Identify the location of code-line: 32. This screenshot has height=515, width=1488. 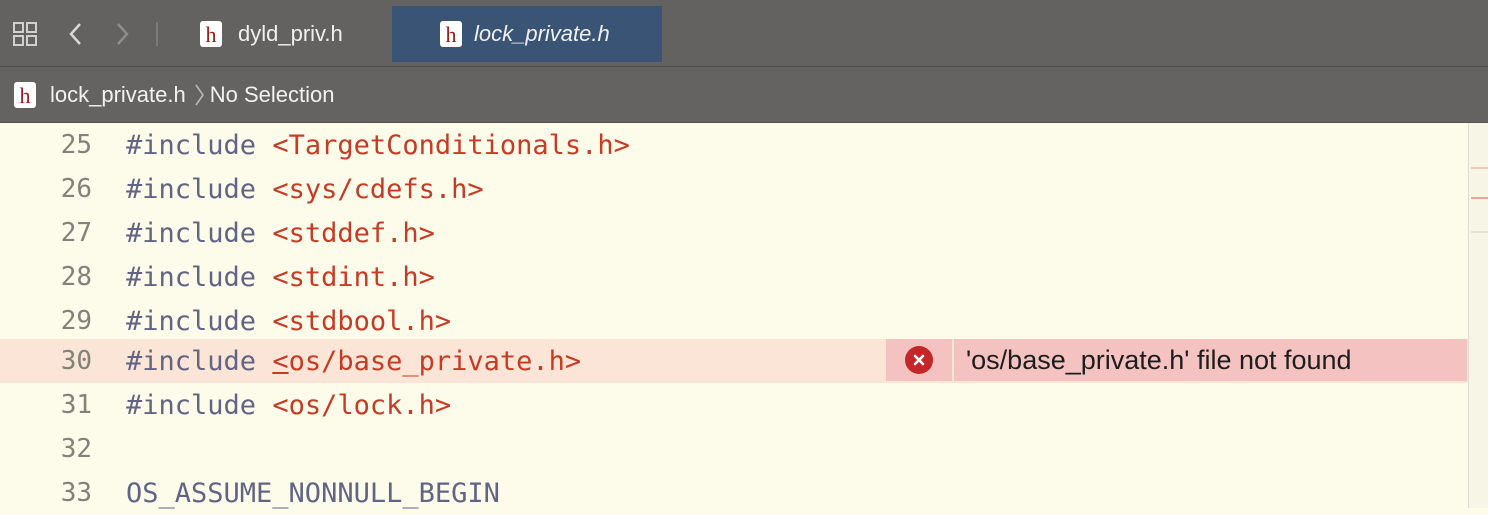
(734, 449).